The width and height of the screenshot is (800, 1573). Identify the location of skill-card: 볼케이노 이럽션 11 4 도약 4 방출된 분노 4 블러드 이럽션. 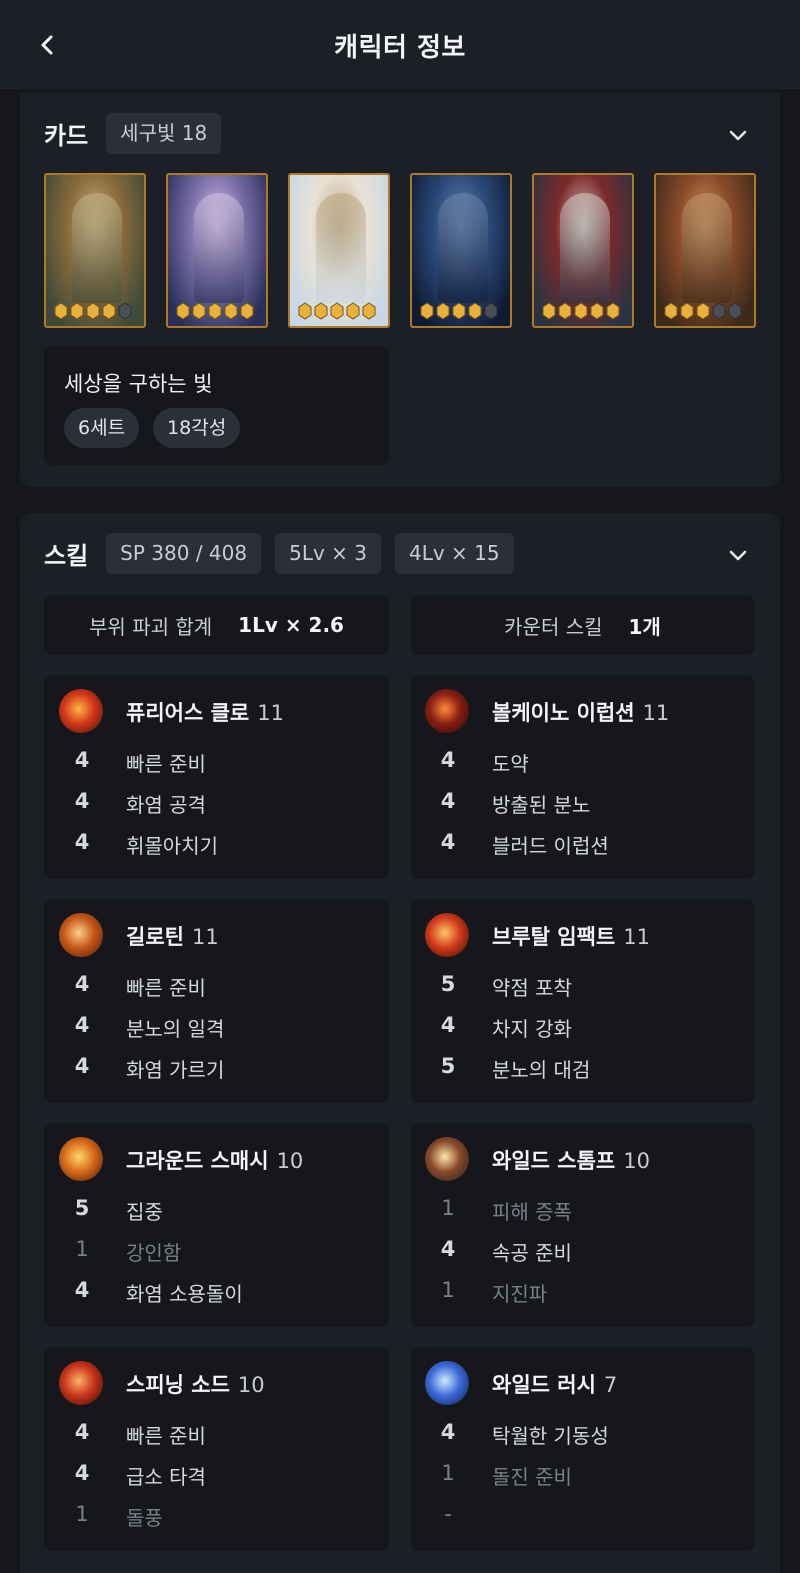
(582, 777).